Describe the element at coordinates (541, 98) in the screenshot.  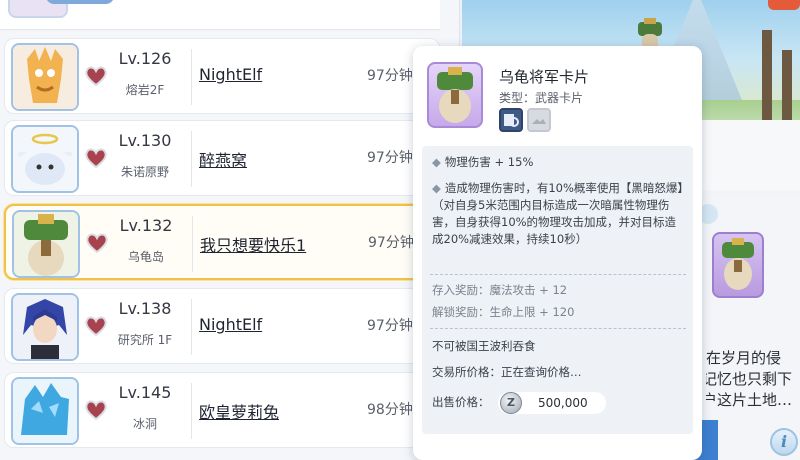
I see `card-type: 类型：武器卡片` at that location.